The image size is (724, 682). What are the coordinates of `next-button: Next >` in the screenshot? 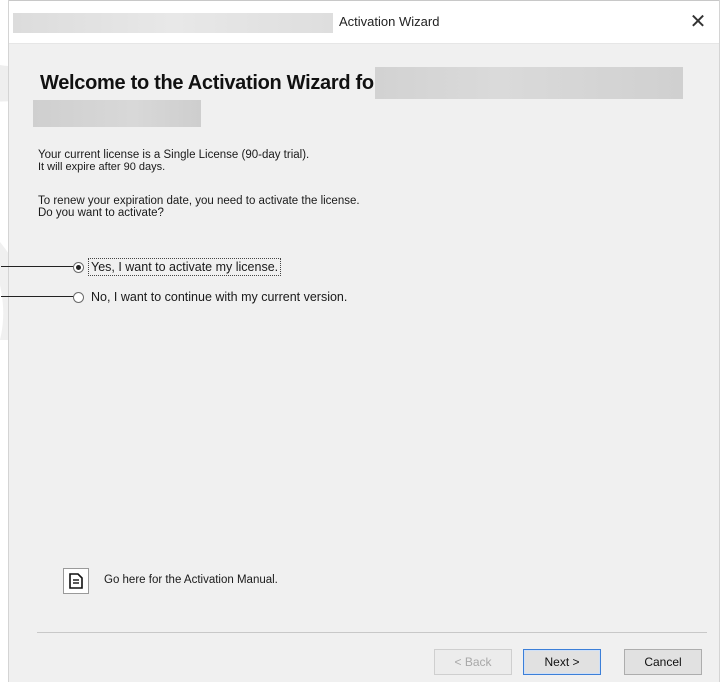 It's located at (562, 662).